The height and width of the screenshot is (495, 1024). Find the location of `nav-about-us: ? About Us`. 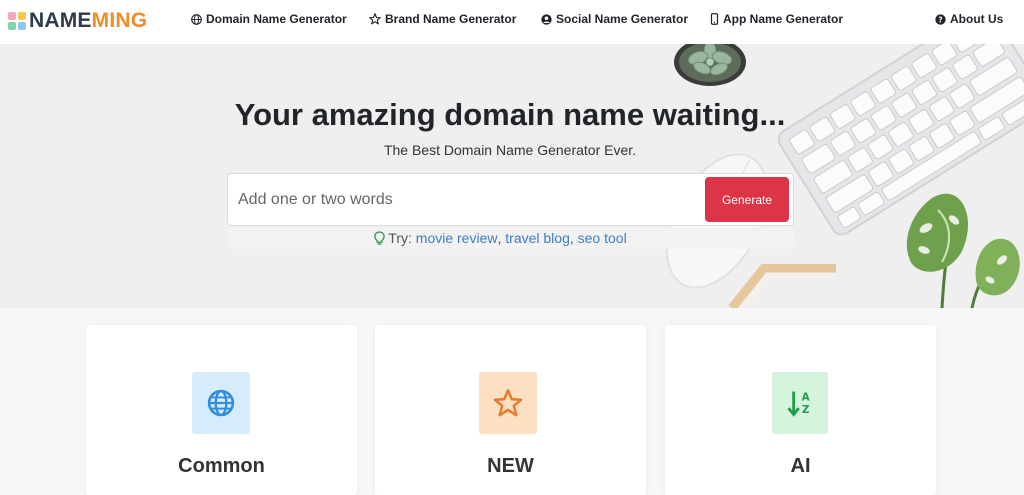

nav-about-us: ? About Us is located at coordinates (969, 19).